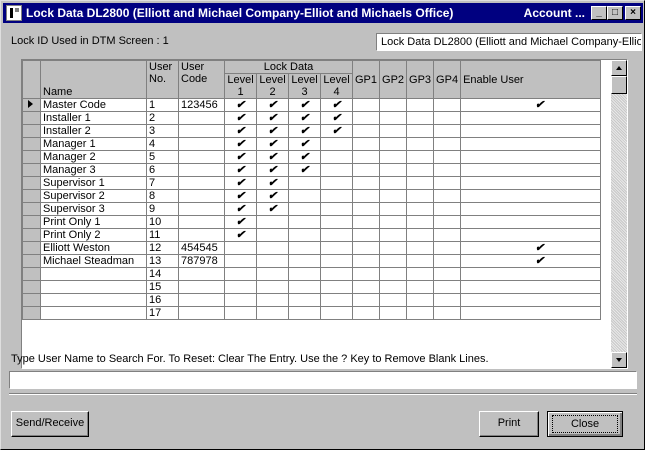 The width and height of the screenshot is (649, 450). Describe the element at coordinates (93, 235) in the screenshot. I see `cell-name: Print Only 2` at that location.